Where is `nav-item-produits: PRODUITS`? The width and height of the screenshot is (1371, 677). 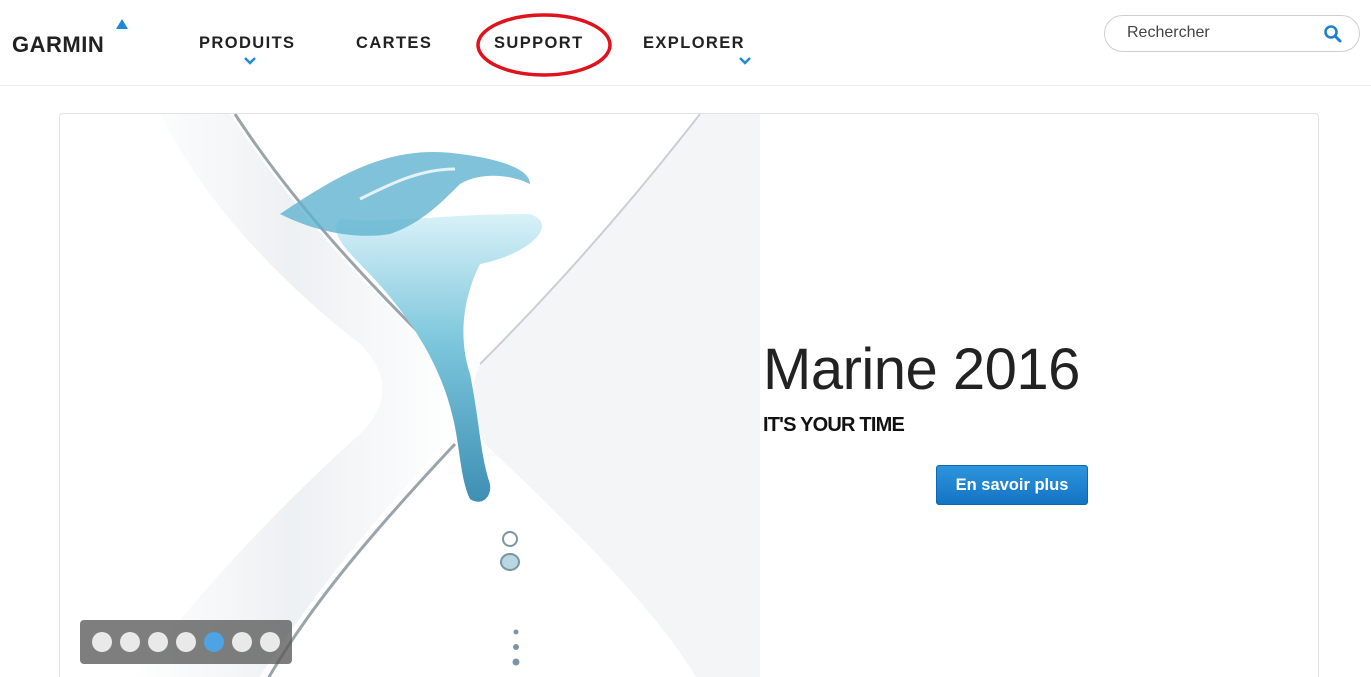 nav-item-produits: PRODUITS is located at coordinates (247, 49).